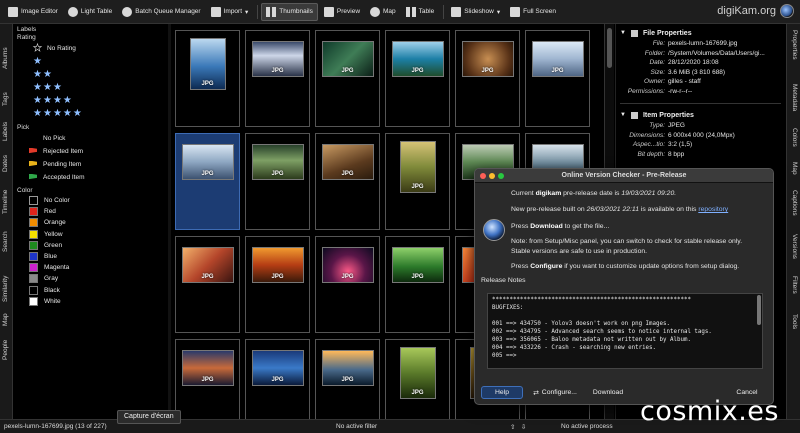  Describe the element at coordinates (13, 11) in the screenshot. I see `image-editor-icon` at that location.